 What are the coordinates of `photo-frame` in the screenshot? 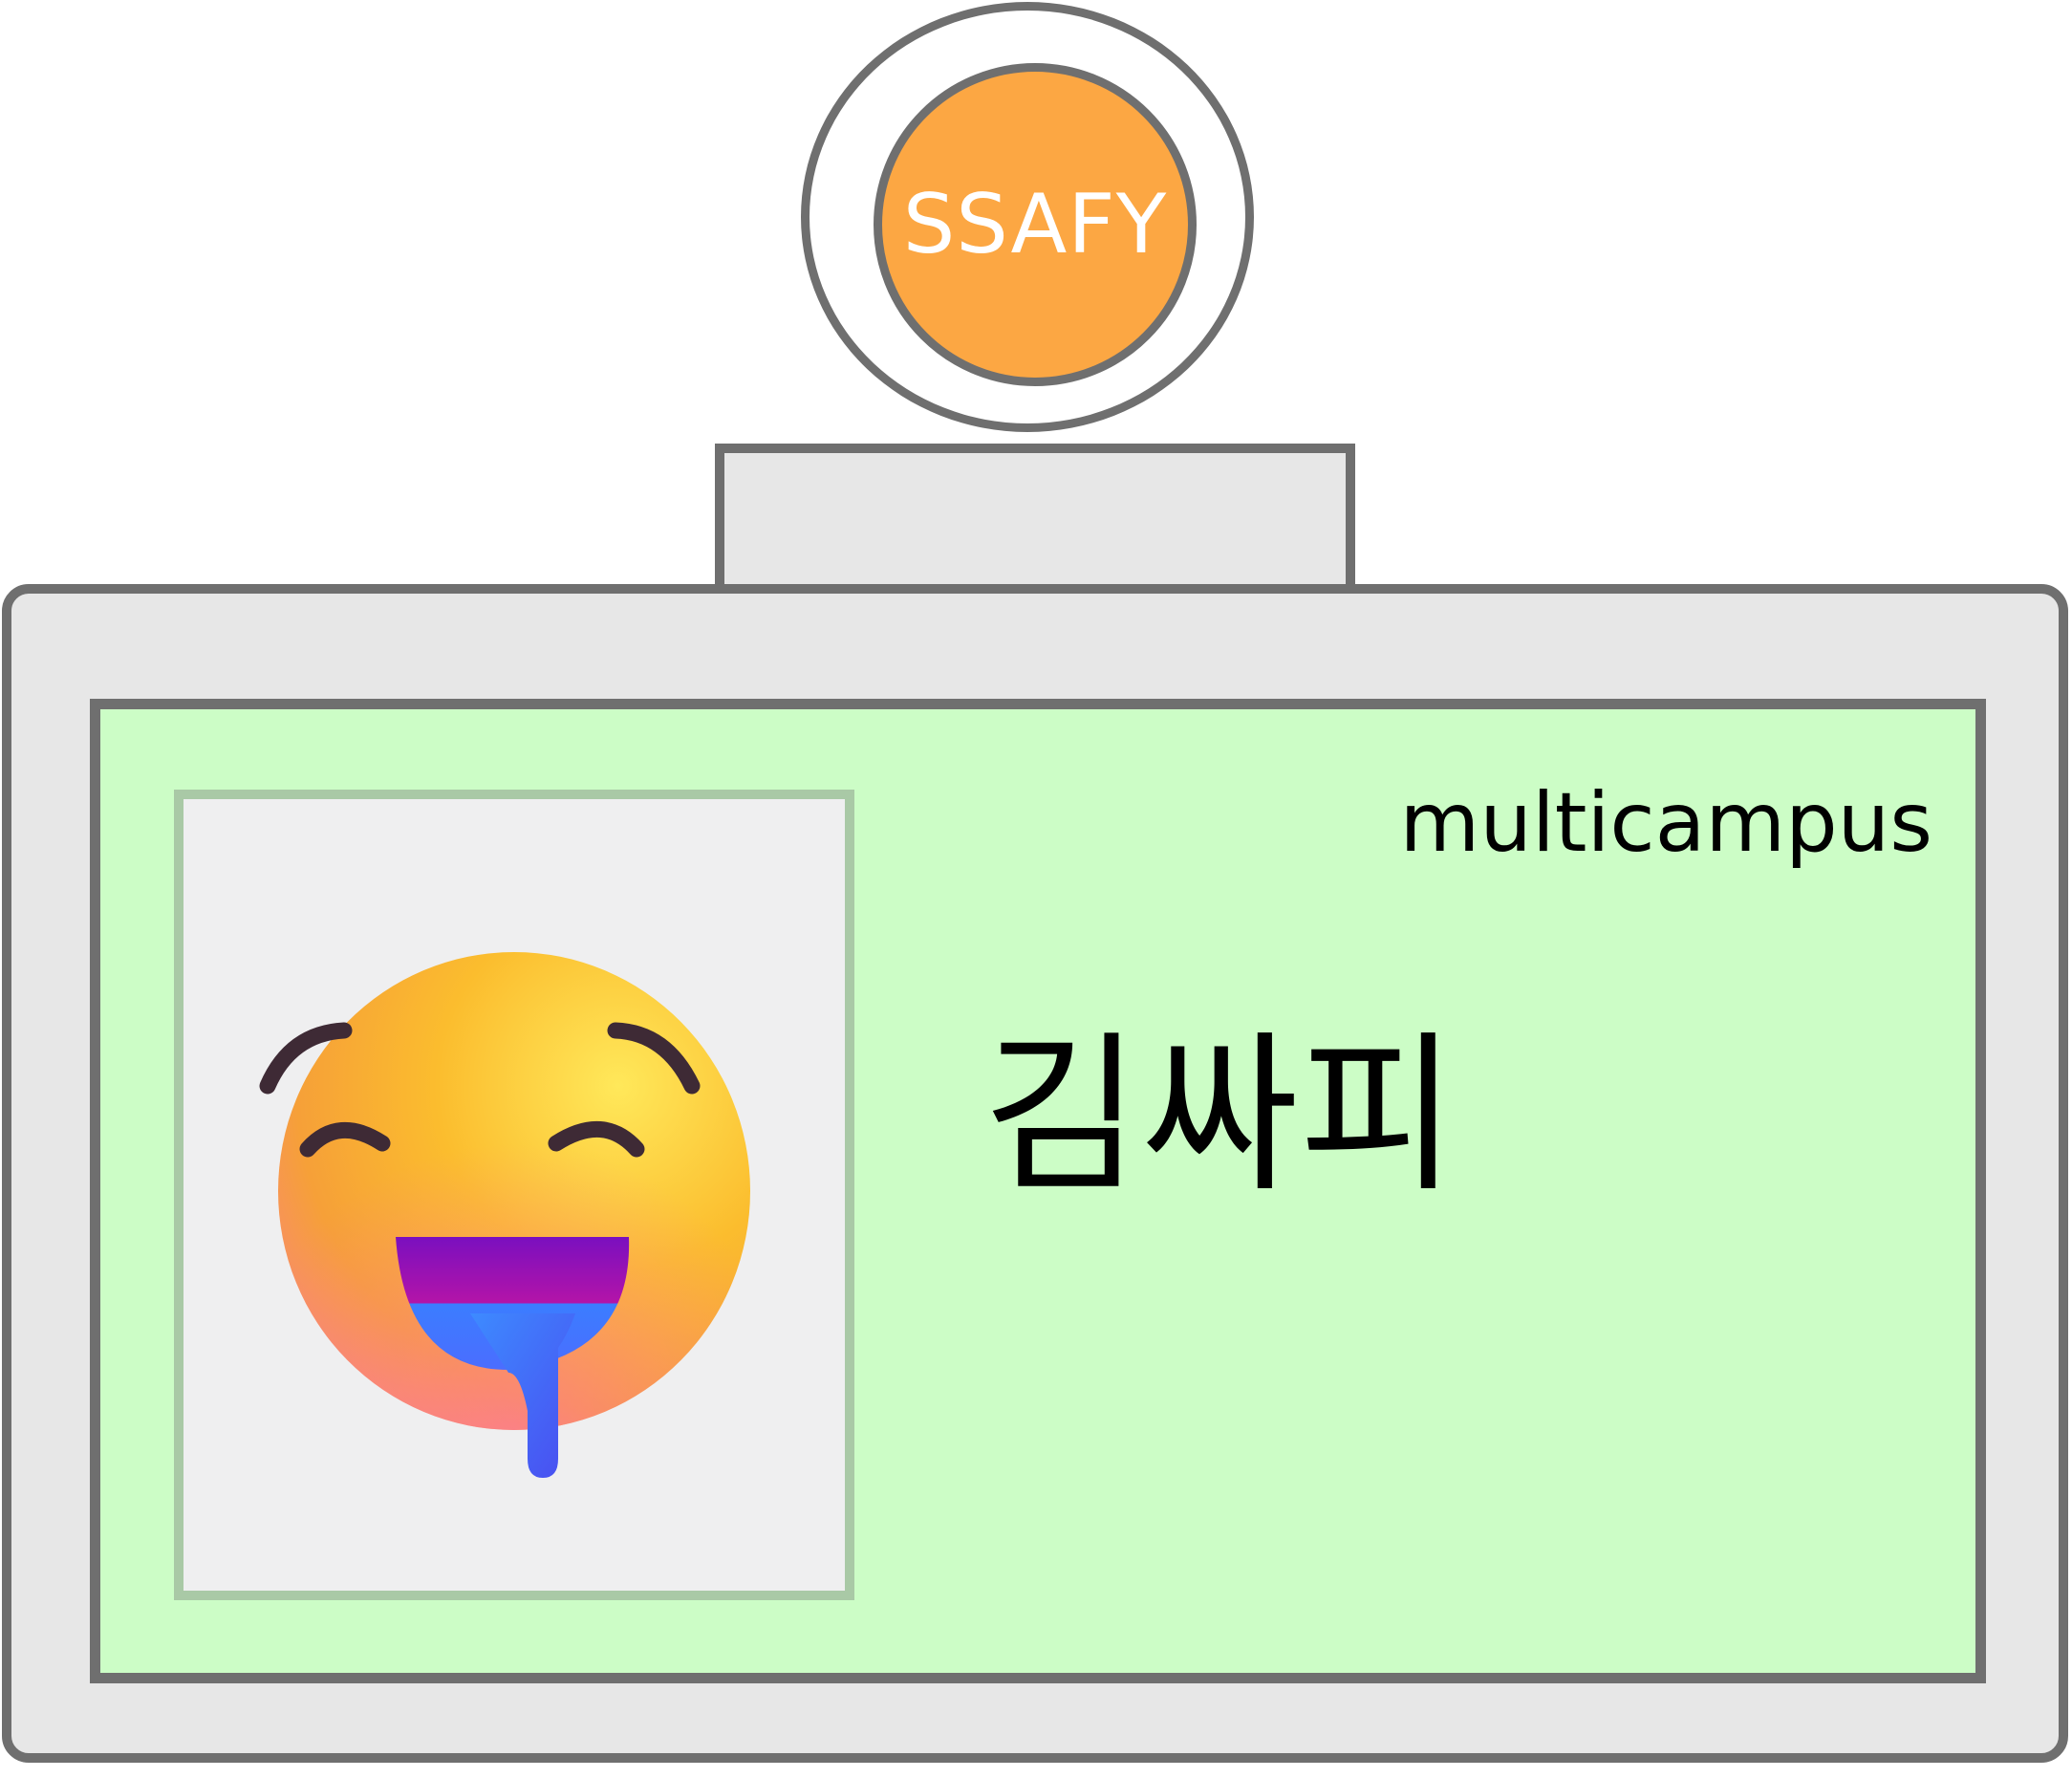 It's located at (514, 1195).